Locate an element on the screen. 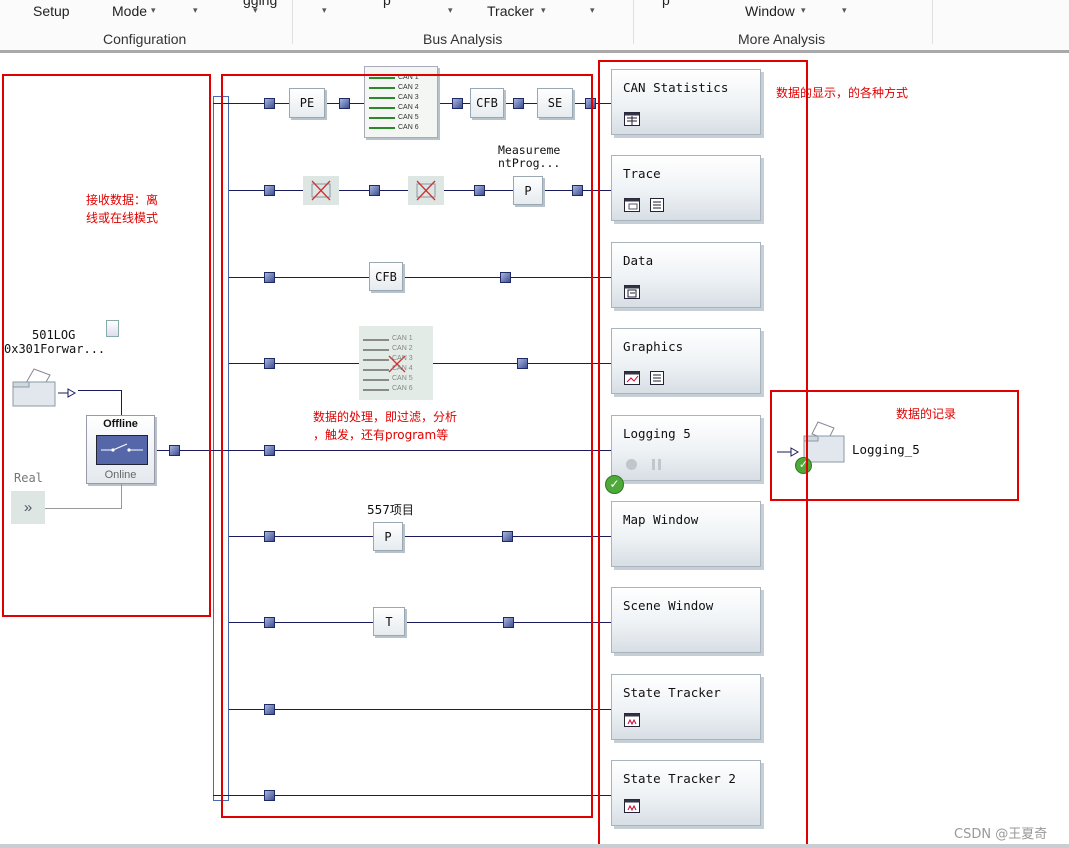 Image resolution: width=1069 pixels, height=848 pixels. group-bus-analysis-label: Bus Analysis is located at coordinates (463, 39).